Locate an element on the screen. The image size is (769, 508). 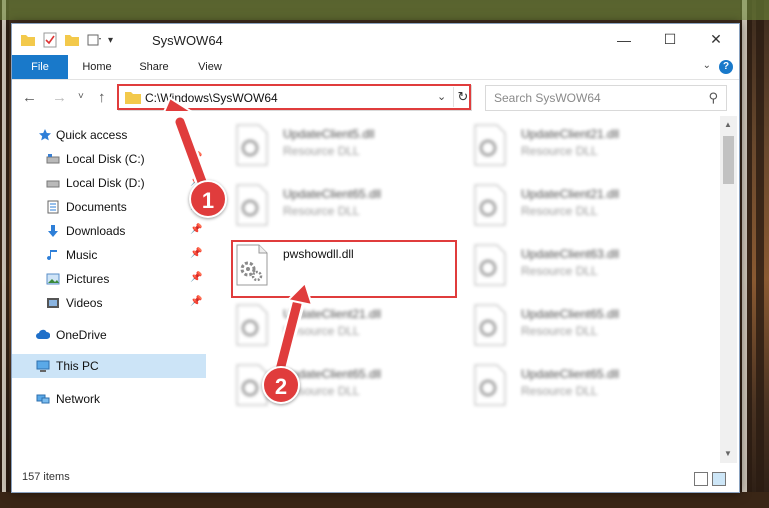
expand-ribbon-icon: ⌄ is located at coordinates (707, 65).